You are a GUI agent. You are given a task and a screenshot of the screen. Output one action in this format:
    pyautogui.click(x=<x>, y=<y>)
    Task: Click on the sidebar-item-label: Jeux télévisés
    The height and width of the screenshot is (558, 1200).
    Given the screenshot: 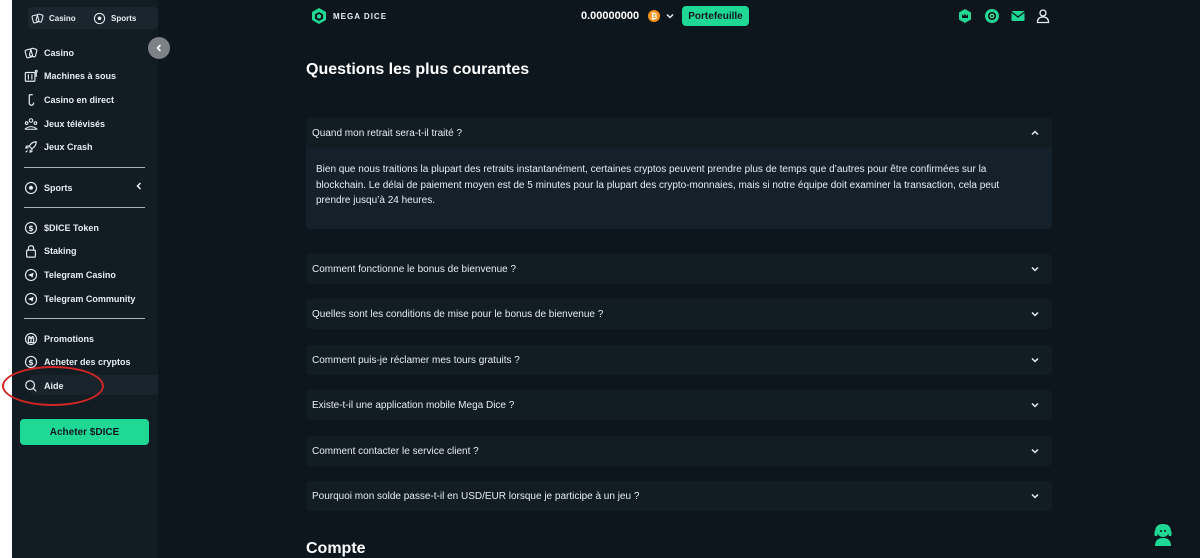 What is the action you would take?
    pyautogui.click(x=75, y=123)
    